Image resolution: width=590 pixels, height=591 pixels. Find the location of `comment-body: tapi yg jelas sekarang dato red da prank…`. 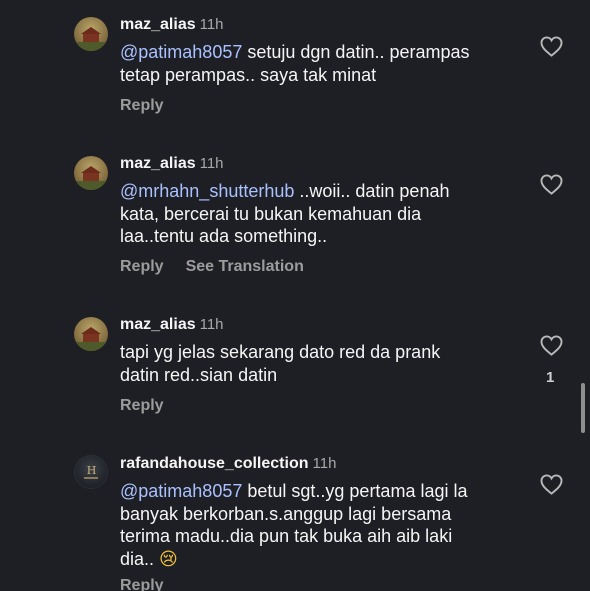

comment-body: tapi yg jelas sekarang dato red da prank… is located at coordinates (280, 363).